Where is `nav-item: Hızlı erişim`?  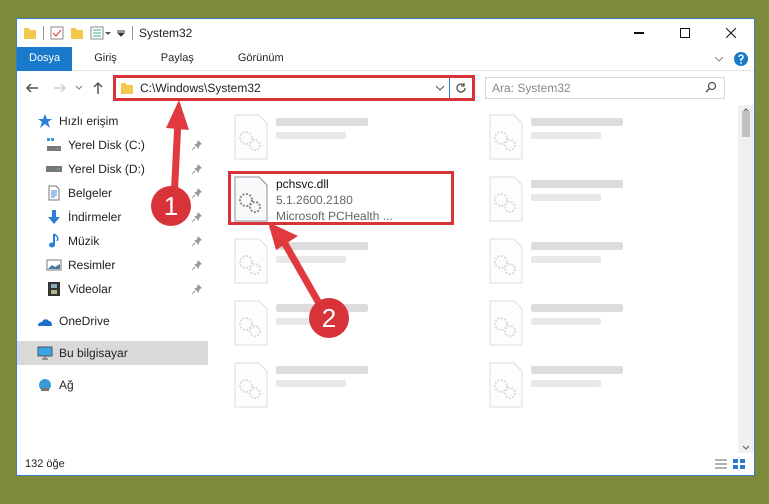
nav-item: Hızlı erişim is located at coordinates (112, 121).